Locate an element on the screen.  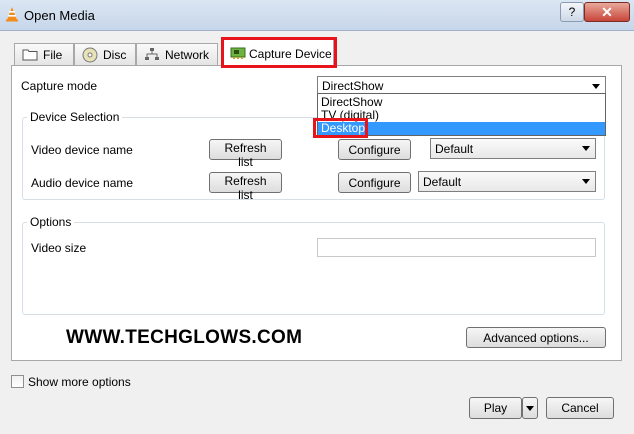
show-more-options-checkbox is located at coordinates (17, 381).